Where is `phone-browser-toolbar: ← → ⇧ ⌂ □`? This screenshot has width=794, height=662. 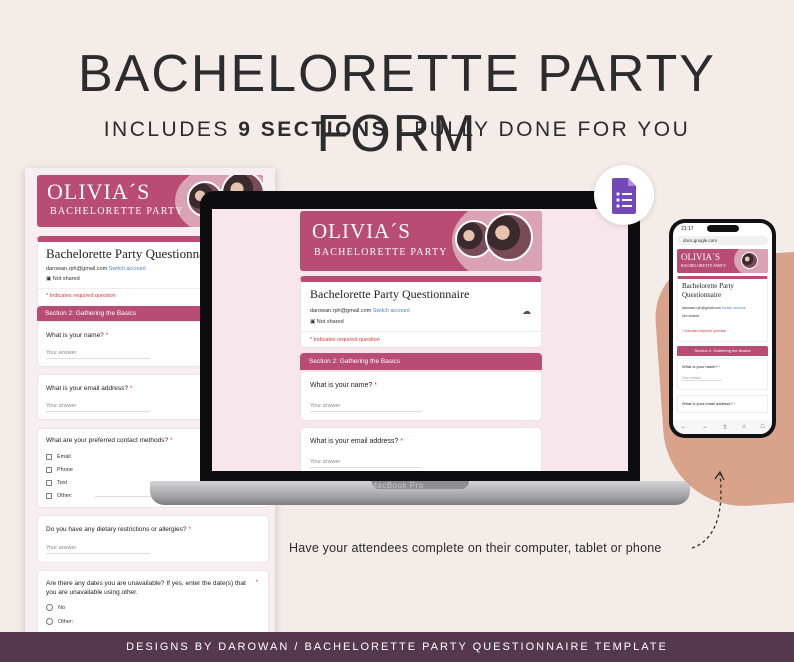
phone-browser-toolbar: ← → ⇧ ⌂ □ is located at coordinates (722, 427).